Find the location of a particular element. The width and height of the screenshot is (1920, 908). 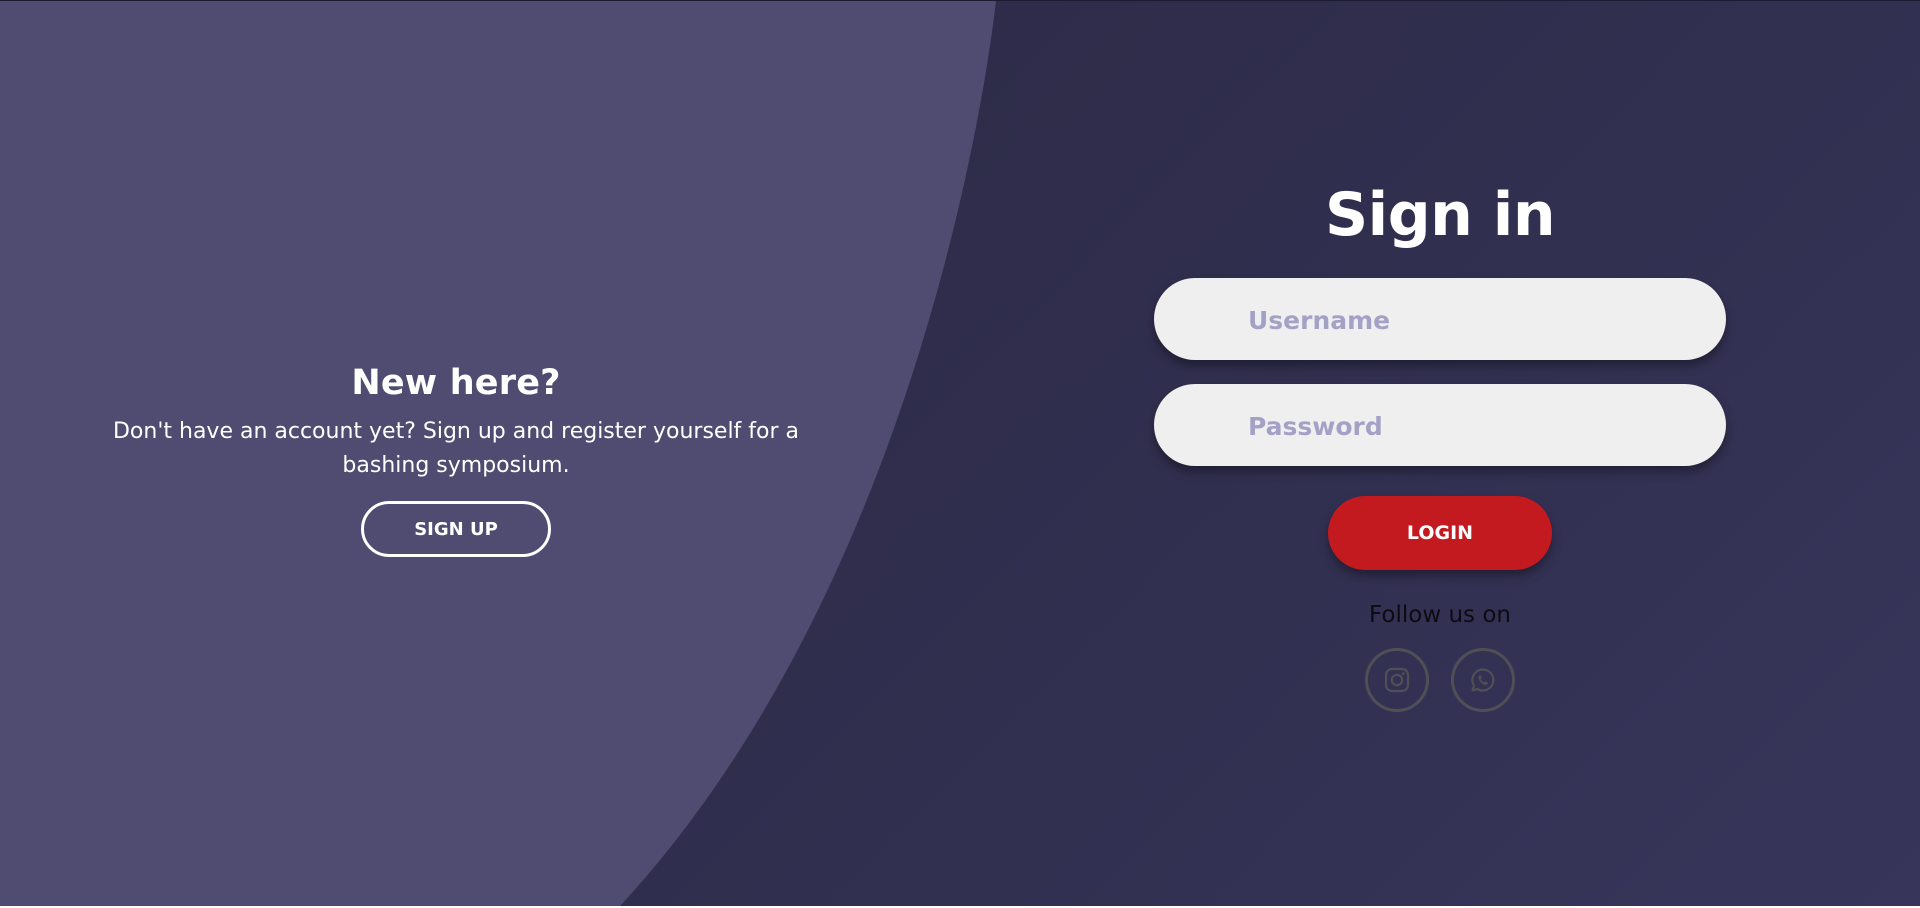

username-field is located at coordinates (1440, 320).